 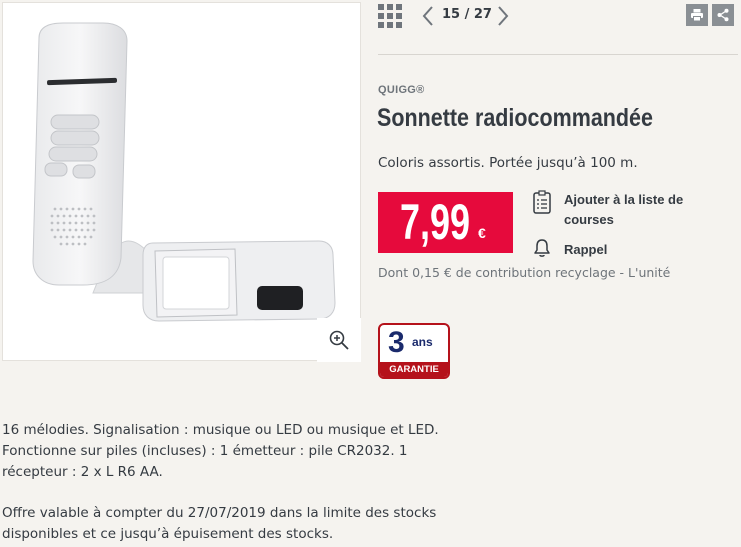 What do you see at coordinates (622, 211) in the screenshot?
I see `add-to-shopping-list-button: Ajouter à la liste de courses` at bounding box center [622, 211].